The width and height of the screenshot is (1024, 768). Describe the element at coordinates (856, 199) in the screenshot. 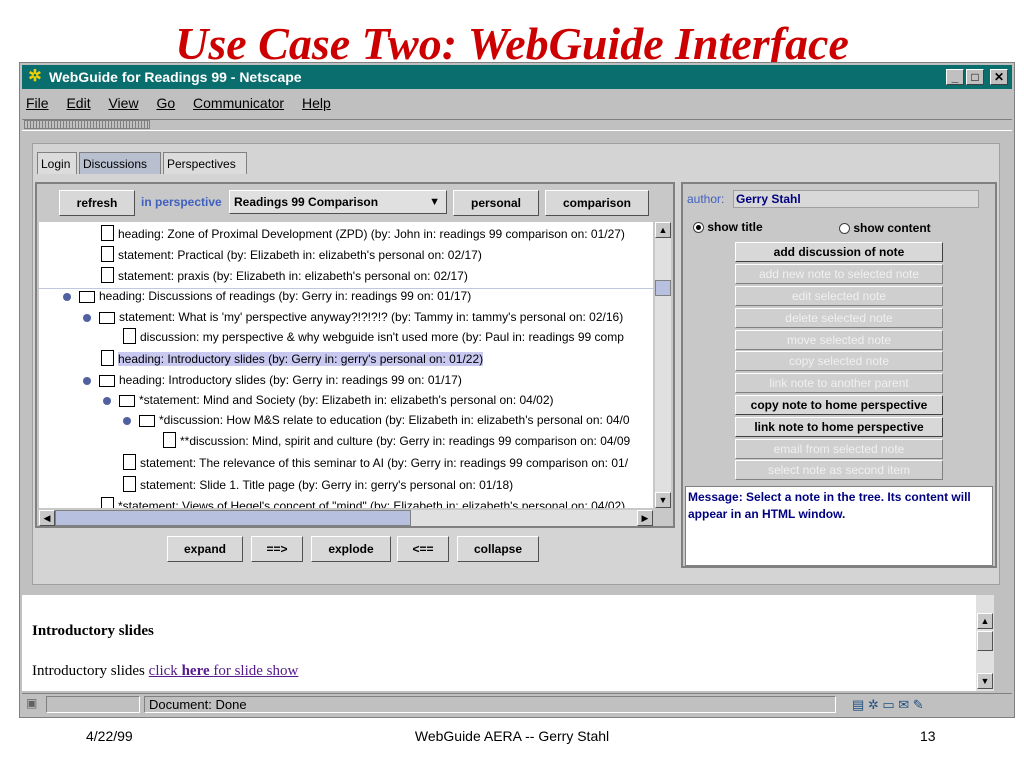

I see `author-field: Gerry Stahl` at that location.